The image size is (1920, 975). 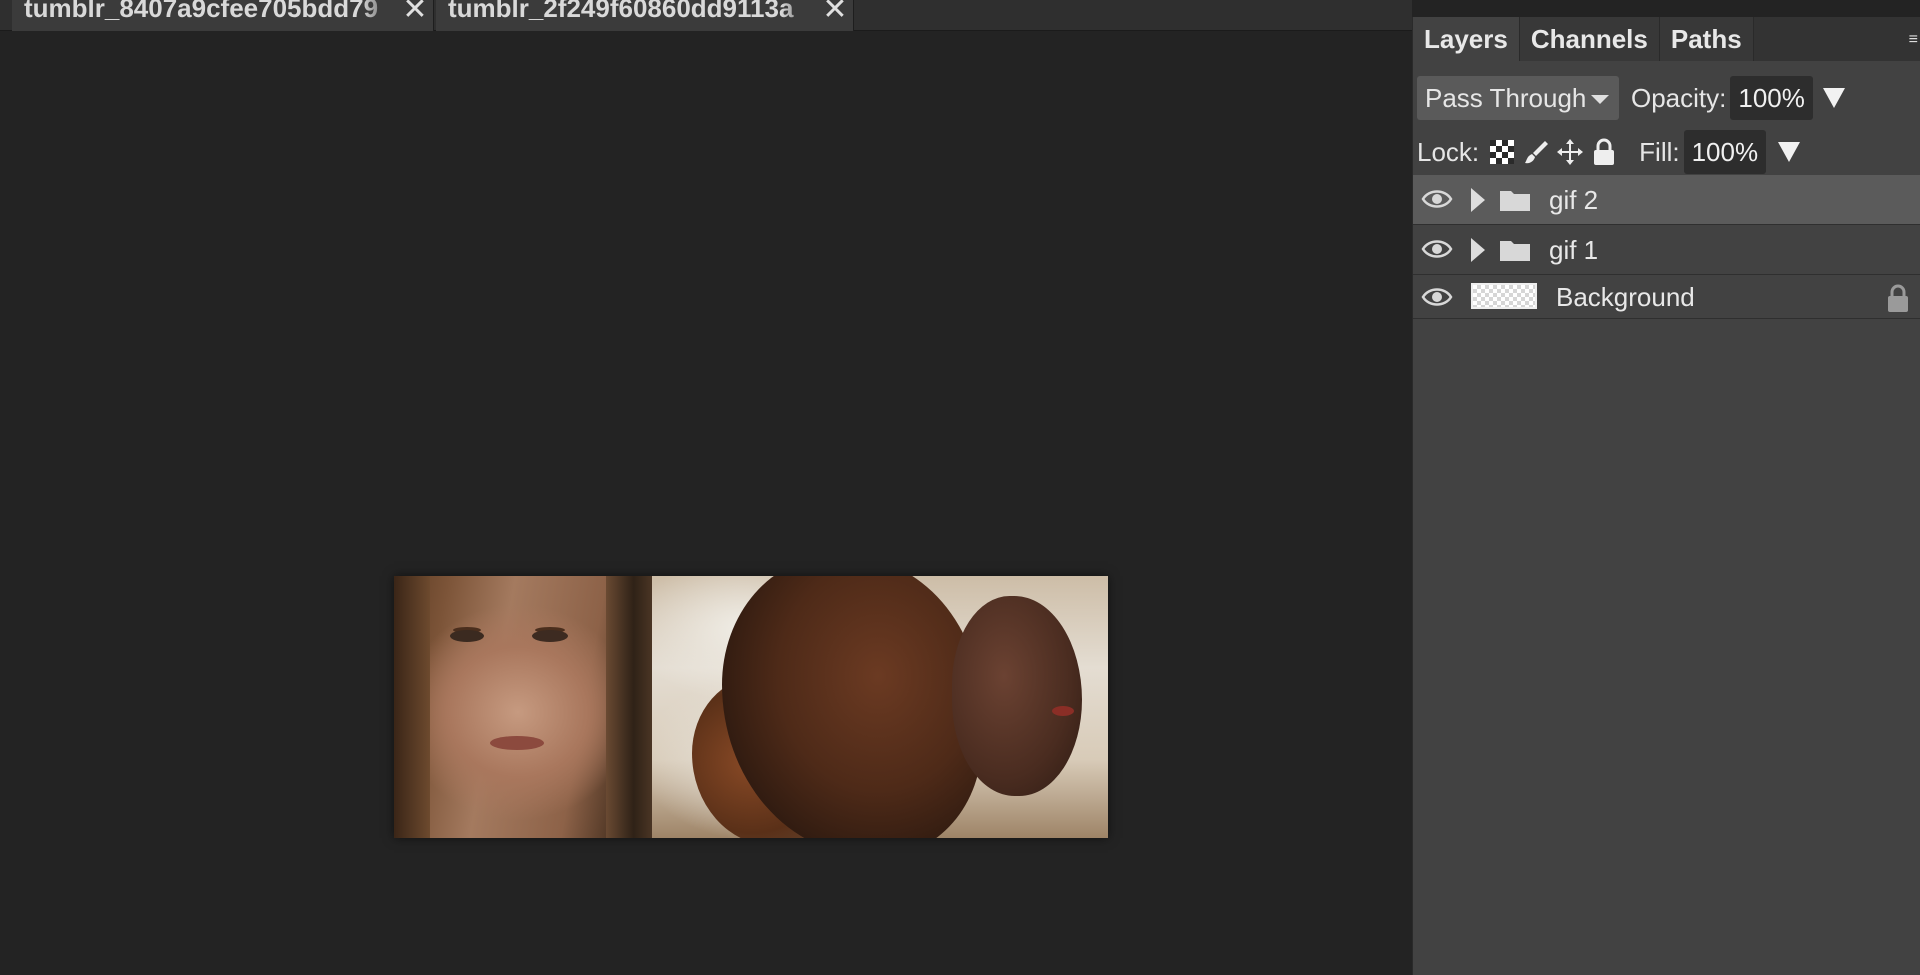 I want to click on document-canvas, so click(x=751, y=707).